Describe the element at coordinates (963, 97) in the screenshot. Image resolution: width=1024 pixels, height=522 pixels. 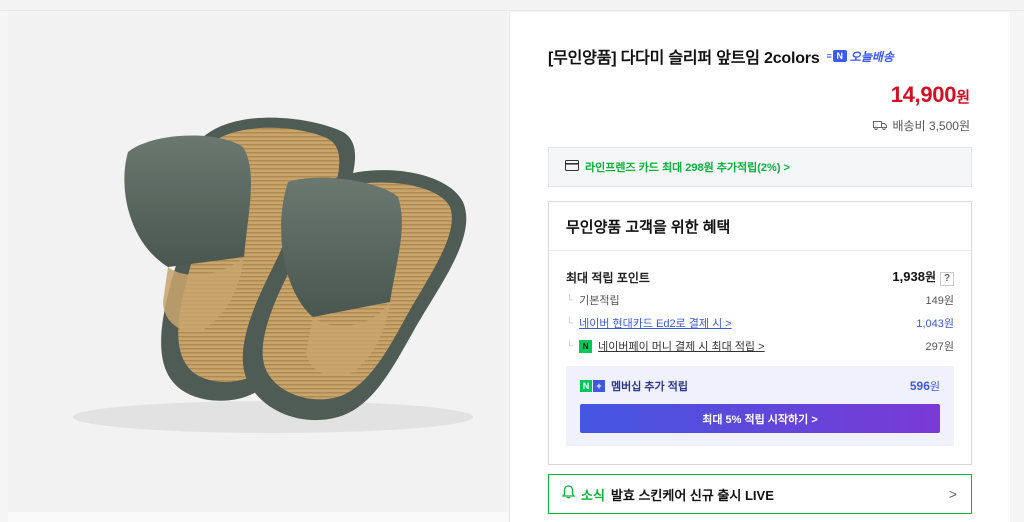
I see `price-unit: 원` at that location.